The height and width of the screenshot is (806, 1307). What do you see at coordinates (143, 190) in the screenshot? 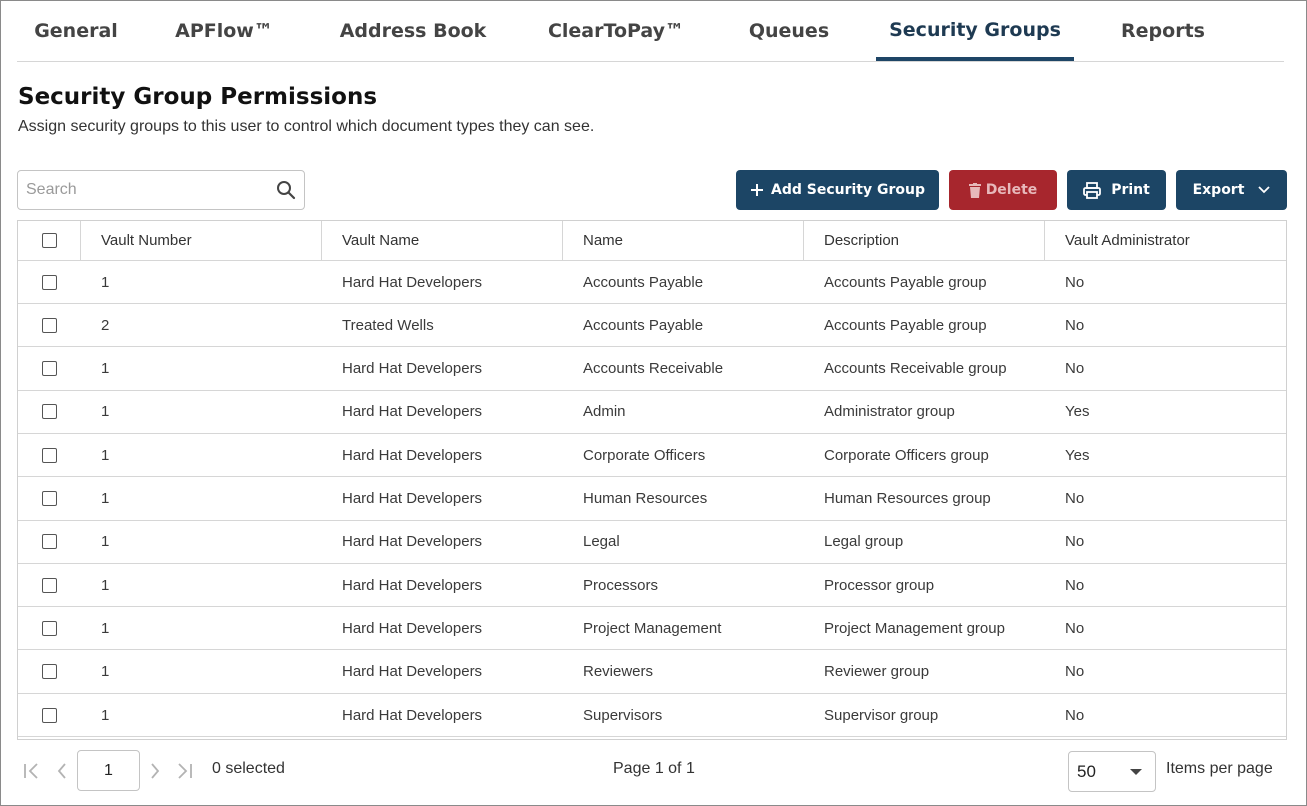
I see `search-input` at bounding box center [143, 190].